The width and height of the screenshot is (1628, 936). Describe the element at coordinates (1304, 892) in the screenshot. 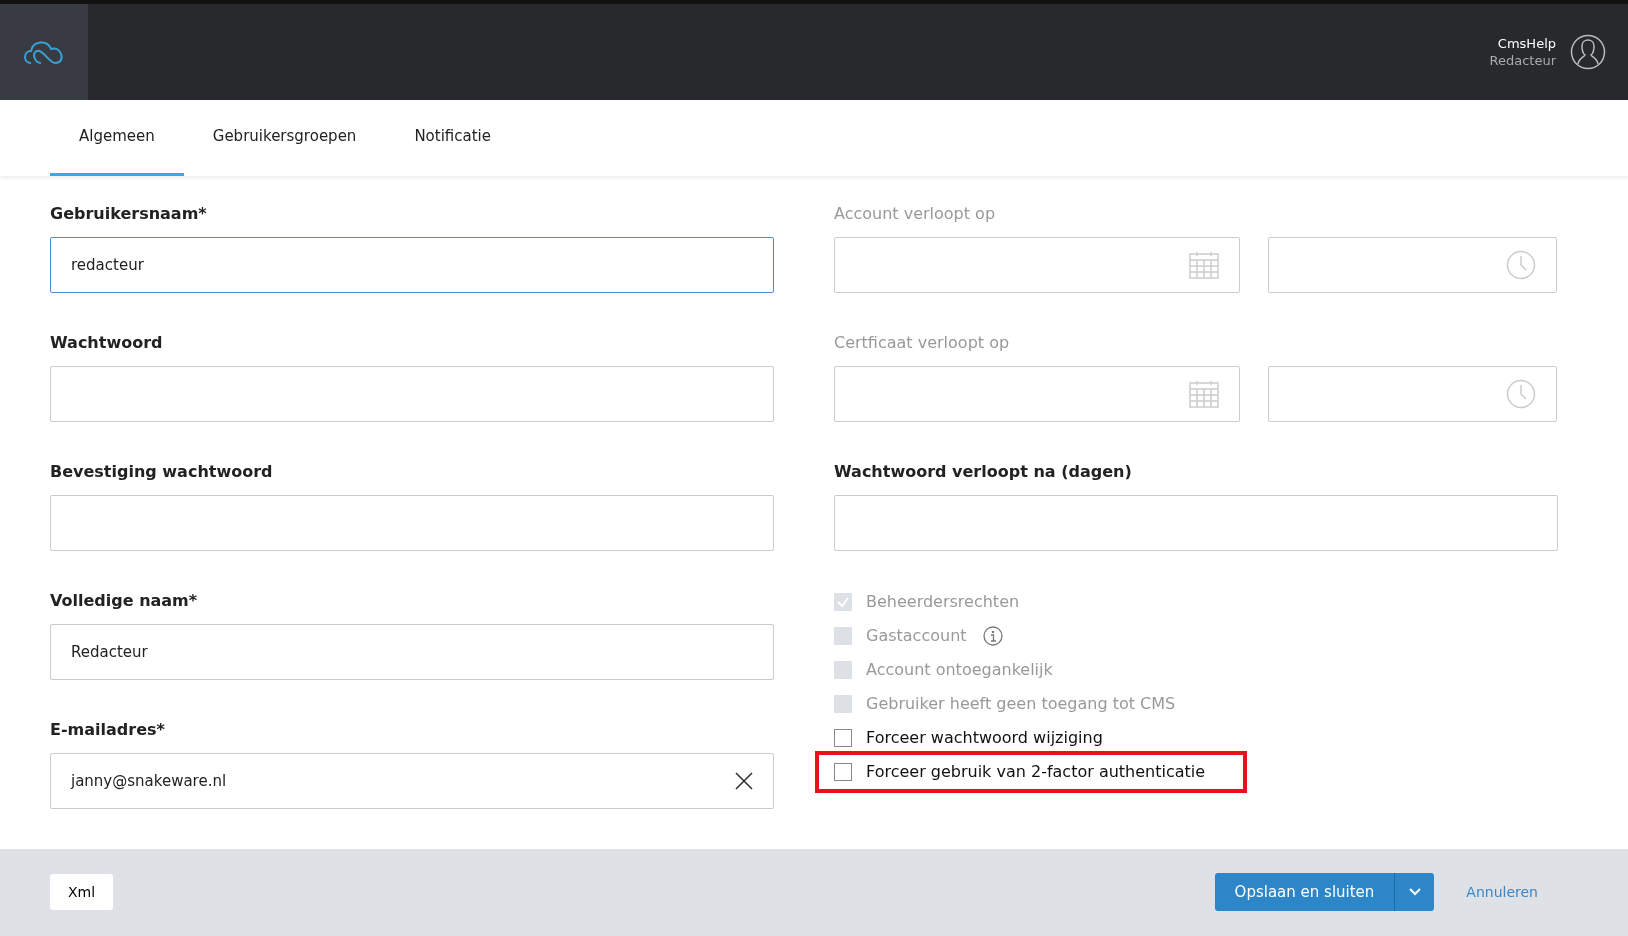

I see `save-button: Opslaan en sluiten` at that location.